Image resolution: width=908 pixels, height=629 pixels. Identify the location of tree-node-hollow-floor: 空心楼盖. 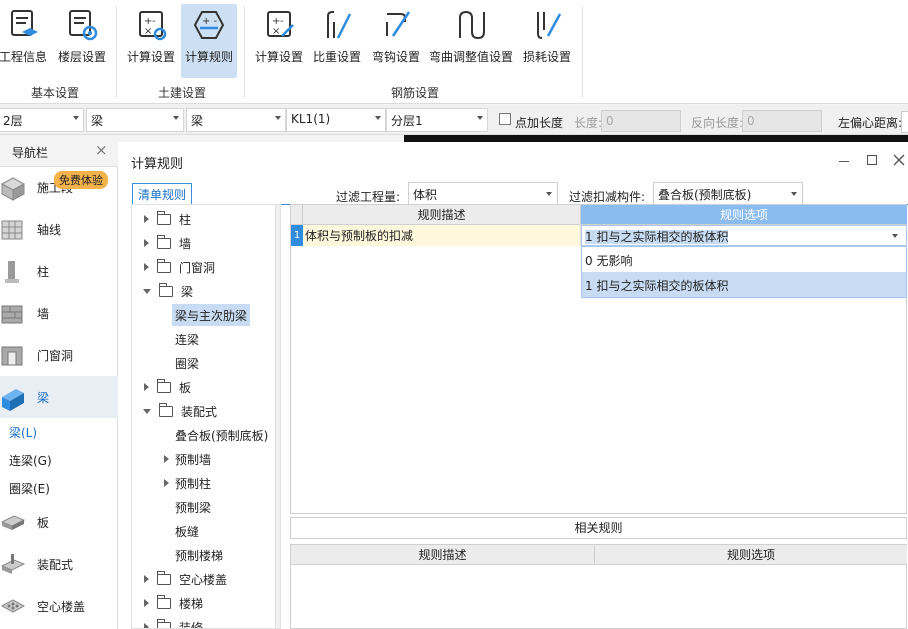
(185, 579).